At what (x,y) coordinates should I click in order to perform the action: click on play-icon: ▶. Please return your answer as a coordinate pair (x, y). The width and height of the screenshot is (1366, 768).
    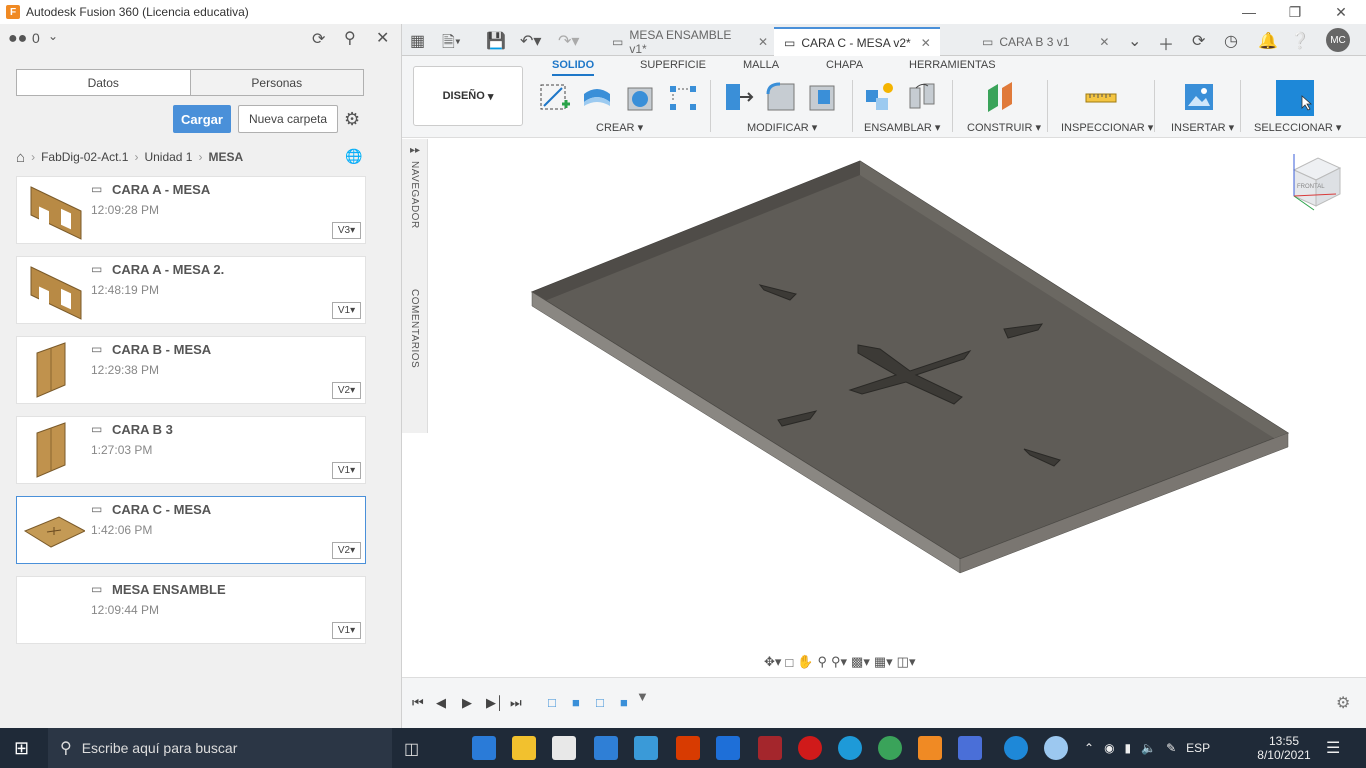
    Looking at the image, I should click on (467, 703).